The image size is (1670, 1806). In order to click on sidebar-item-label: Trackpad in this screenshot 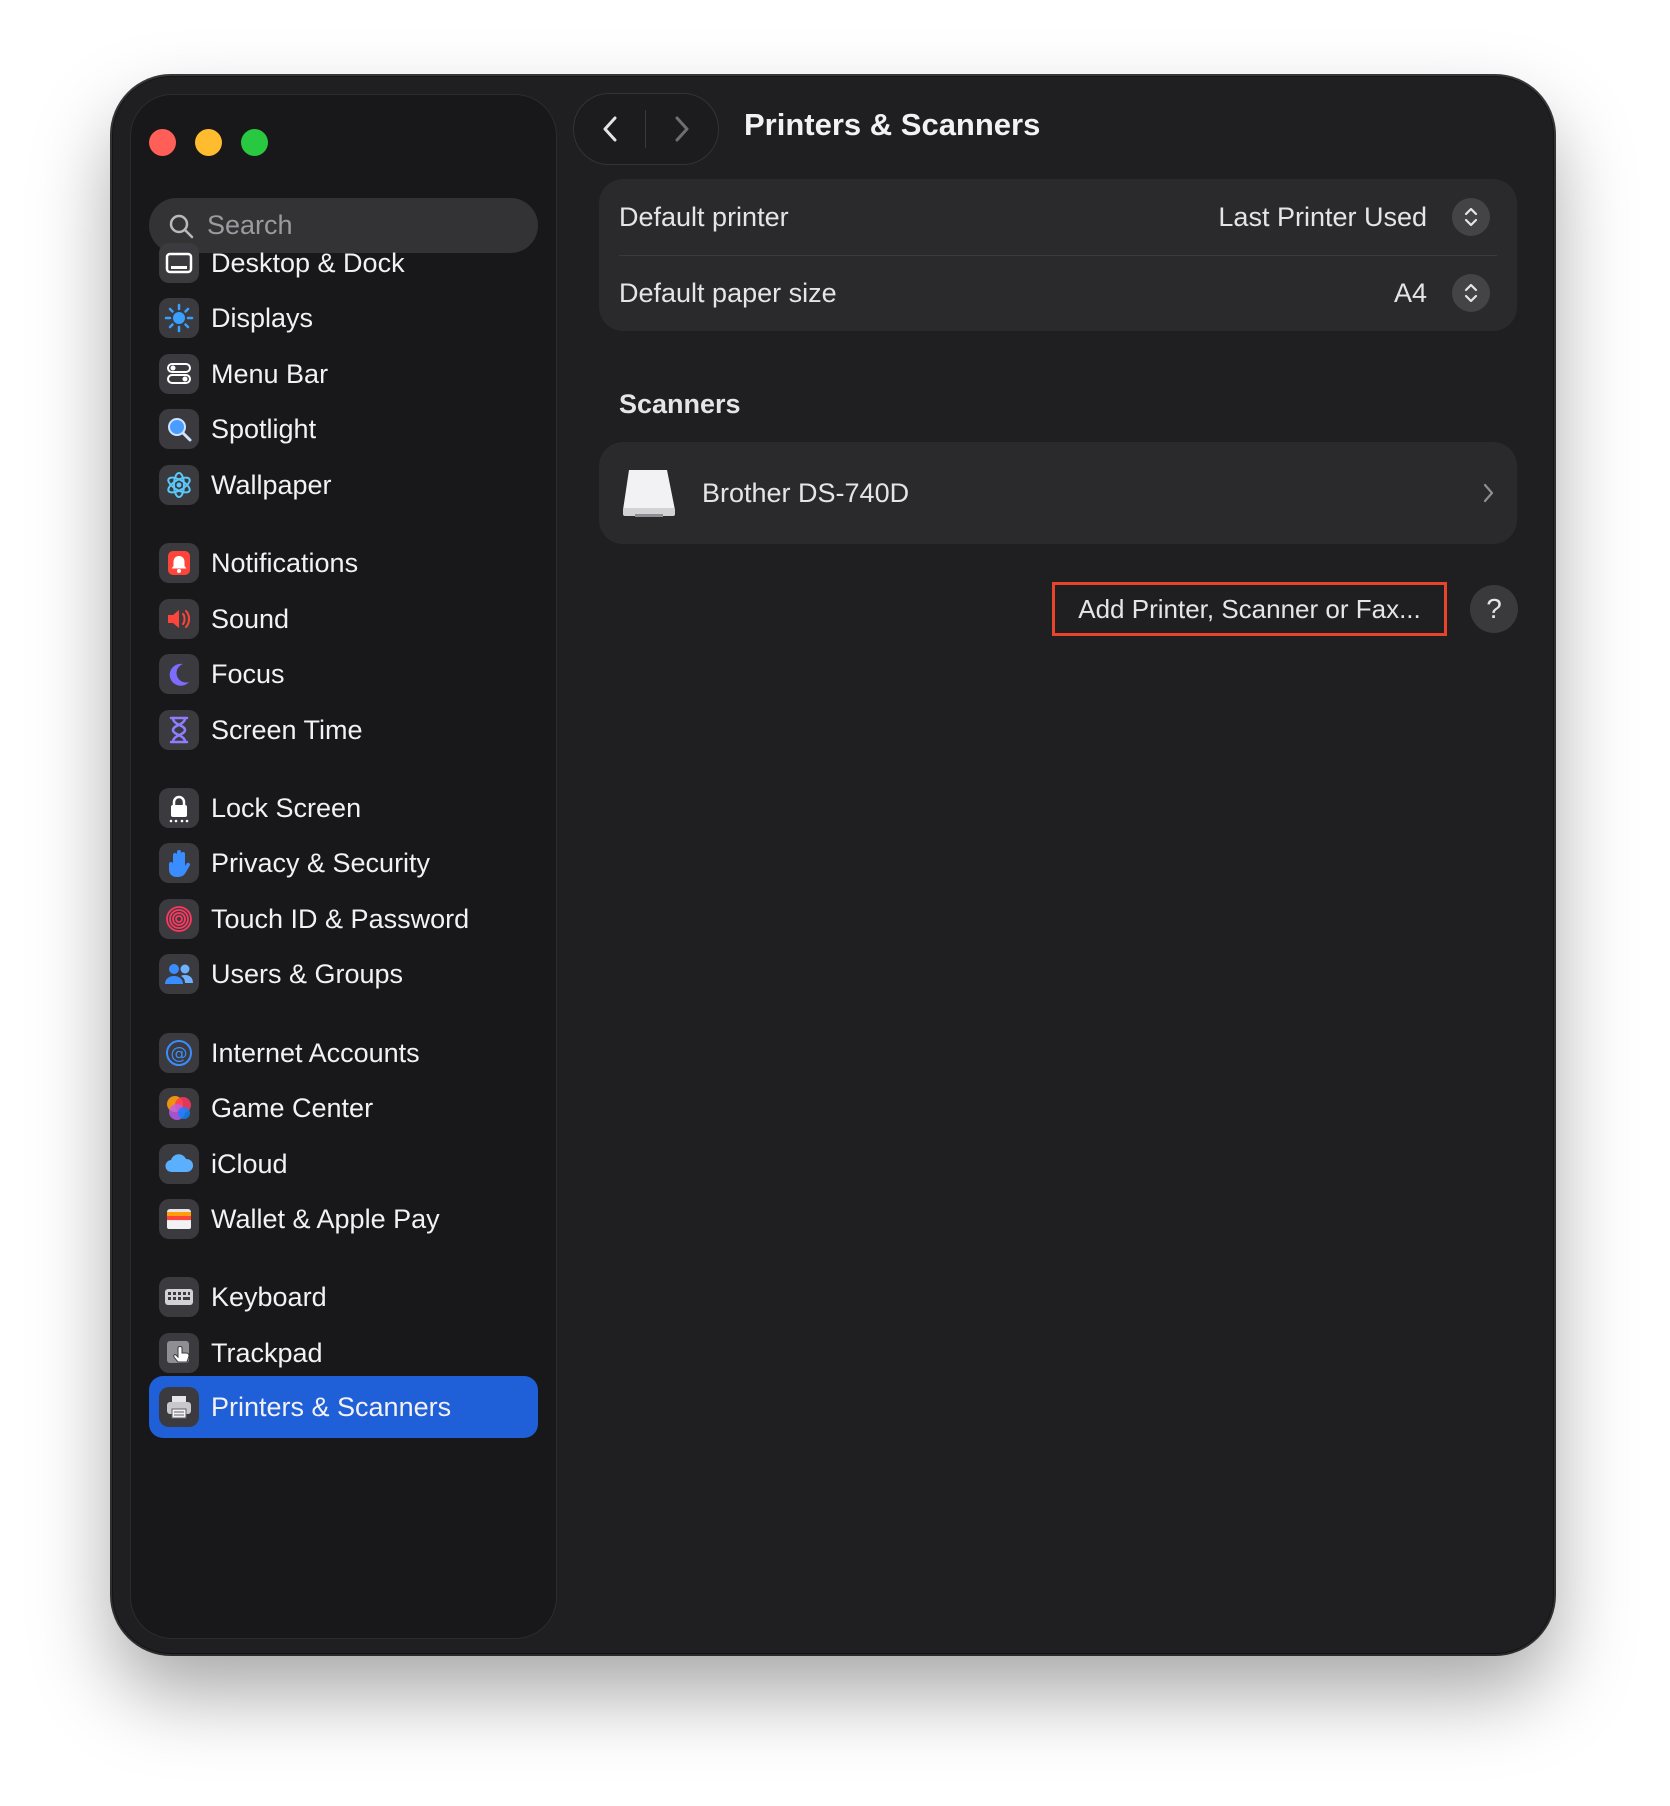, I will do `click(267, 1352)`.